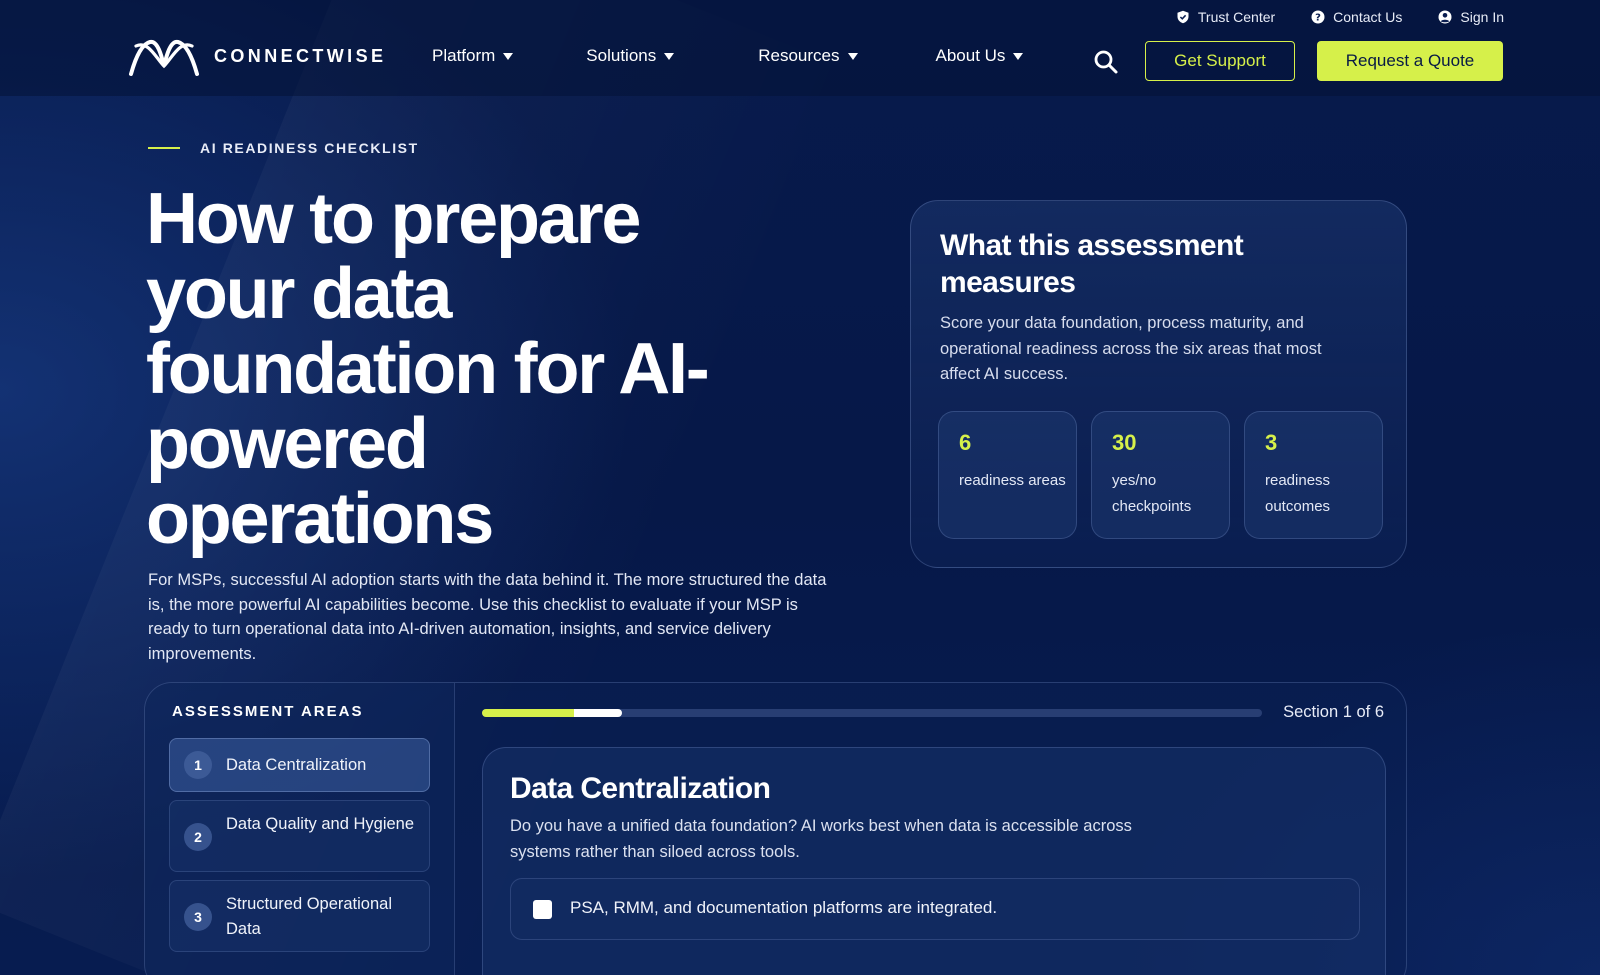 Image resolution: width=1600 pixels, height=975 pixels. What do you see at coordinates (1271, 442) in the screenshot?
I see `stat-value: 3` at bounding box center [1271, 442].